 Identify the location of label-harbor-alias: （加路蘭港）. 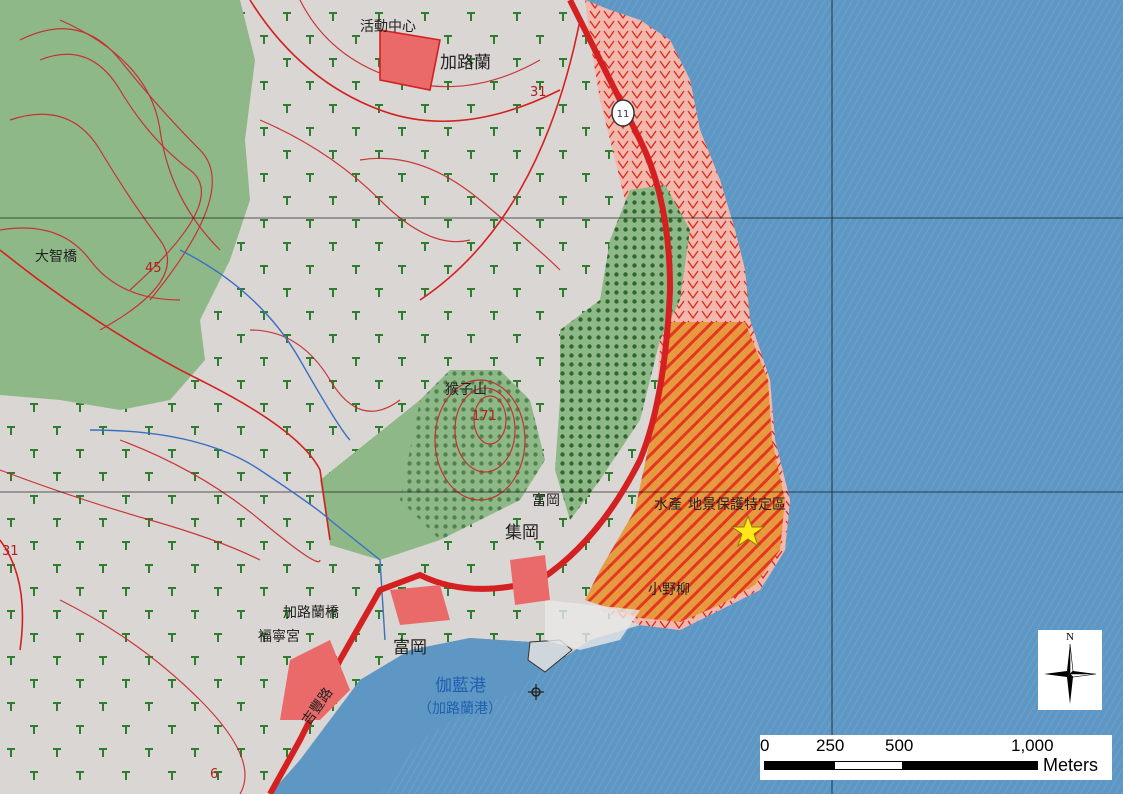
(460, 709).